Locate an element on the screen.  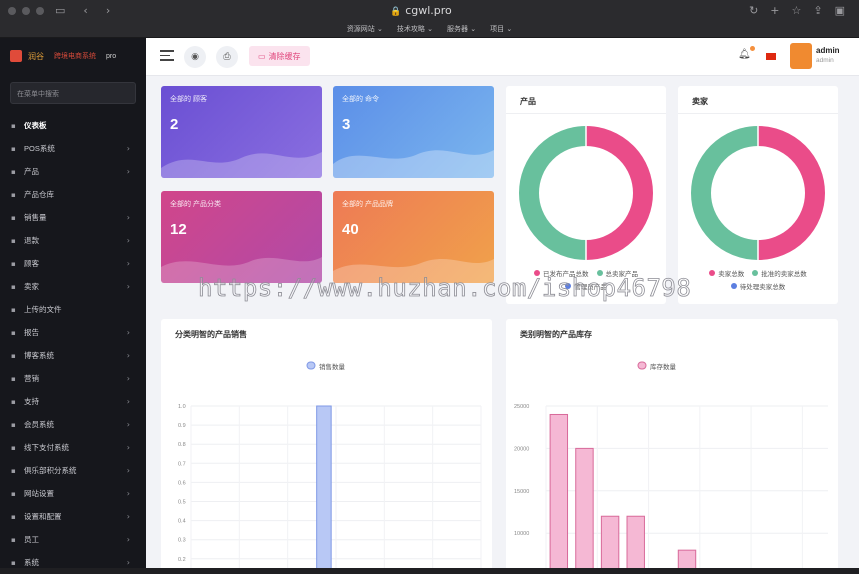
notification-bell-icon: 🔔︎ is located at coordinates (746, 53).